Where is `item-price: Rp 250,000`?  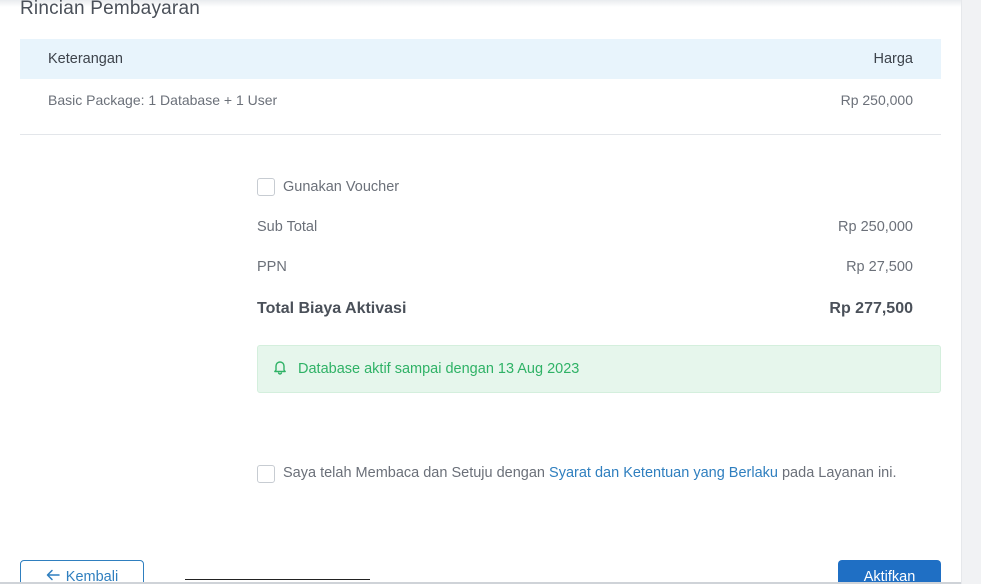
item-price: Rp 250,000 is located at coordinates (876, 100).